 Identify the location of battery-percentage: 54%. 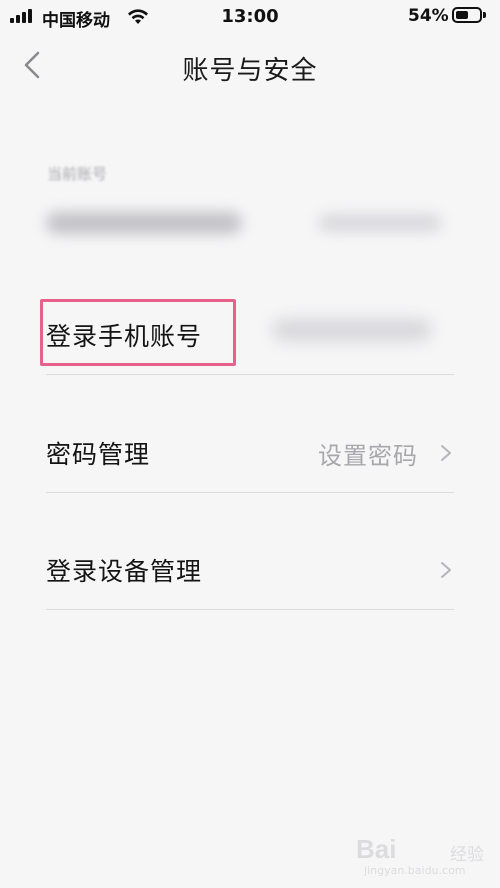
(428, 16).